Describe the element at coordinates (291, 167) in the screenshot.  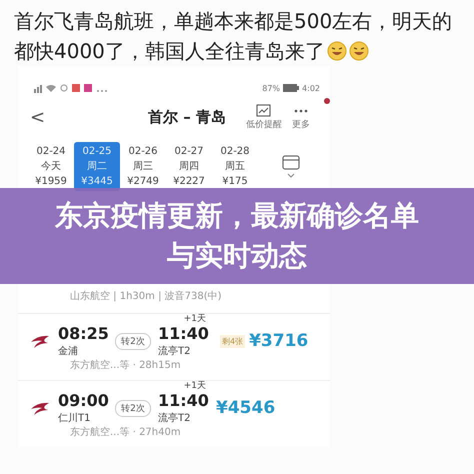
I see `calendar-icon` at that location.